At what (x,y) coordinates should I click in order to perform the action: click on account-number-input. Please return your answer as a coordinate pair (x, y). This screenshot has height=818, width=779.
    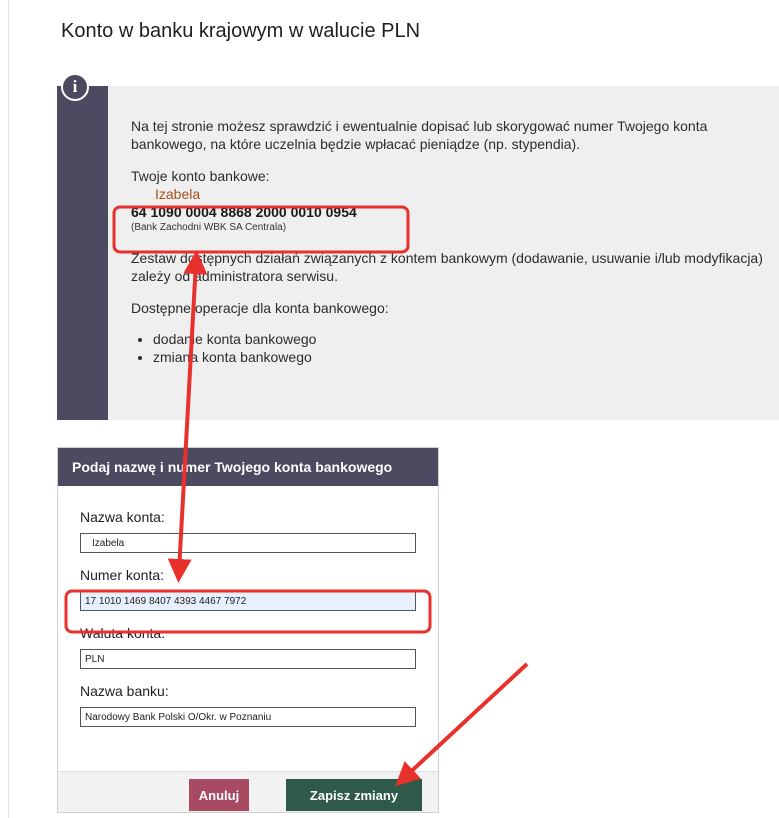
    Looking at the image, I should click on (248, 601).